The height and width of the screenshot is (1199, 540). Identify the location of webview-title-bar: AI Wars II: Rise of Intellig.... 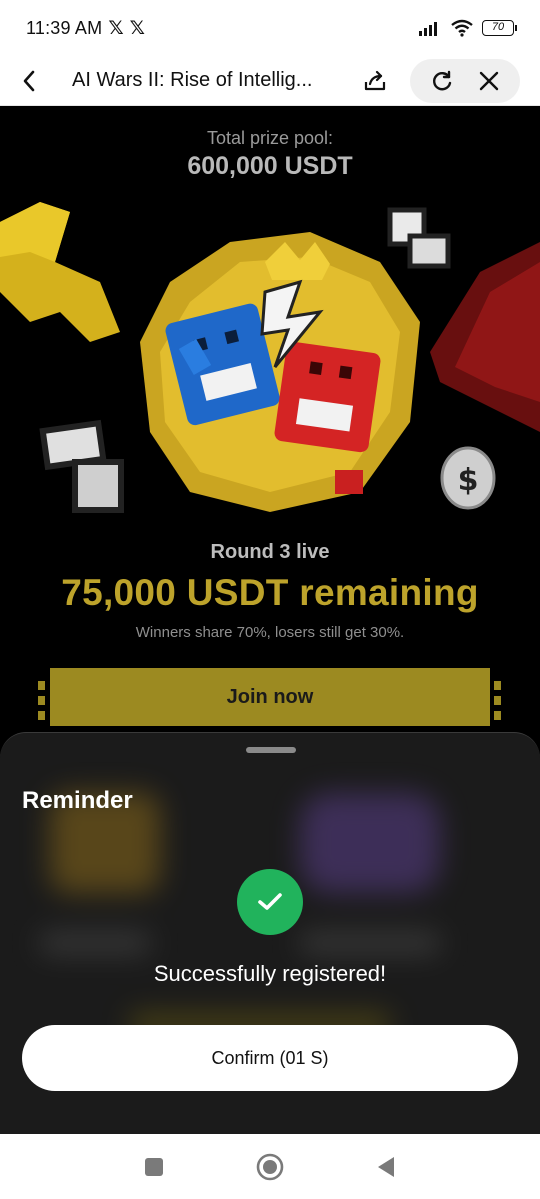
(270, 81).